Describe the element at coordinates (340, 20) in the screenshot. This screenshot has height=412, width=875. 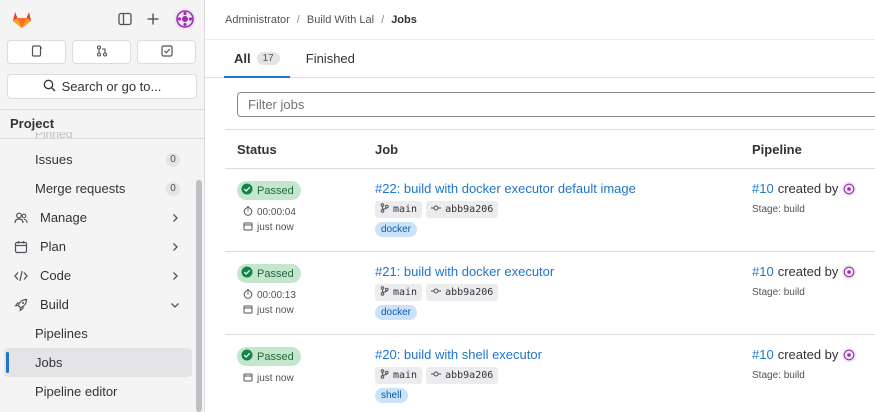
I see `breadcrumb-item: Build With Lal` at that location.